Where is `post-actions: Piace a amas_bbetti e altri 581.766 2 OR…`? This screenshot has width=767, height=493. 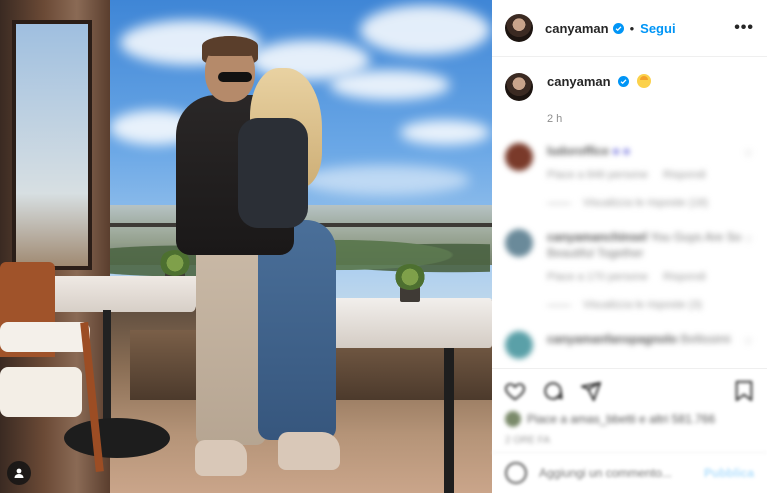 post-actions: Piace a amas_bbetti e altri 581.766 2 OR… is located at coordinates (629, 407).